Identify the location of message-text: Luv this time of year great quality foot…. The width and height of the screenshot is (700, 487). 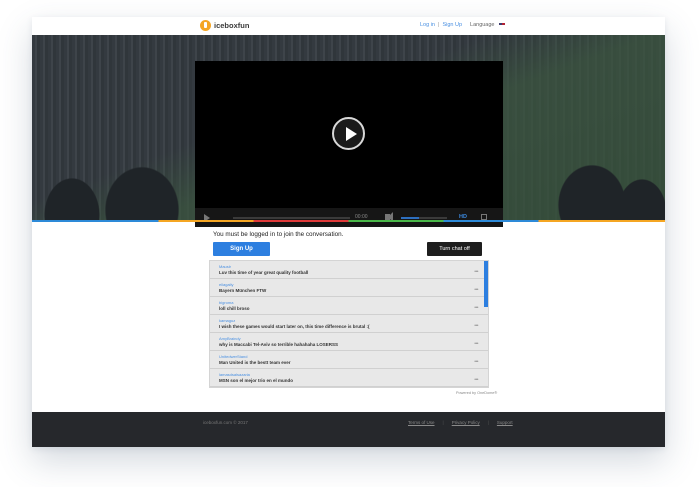
(264, 272).